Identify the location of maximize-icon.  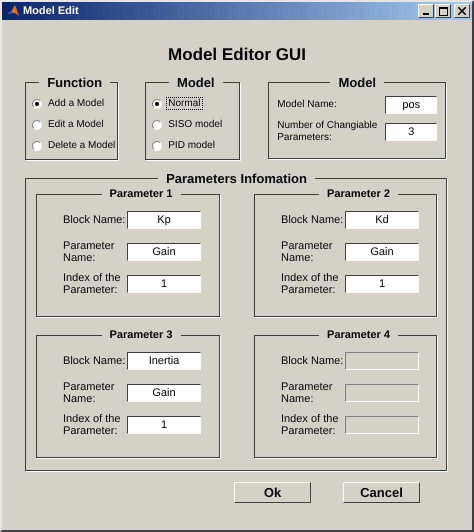
(443, 11).